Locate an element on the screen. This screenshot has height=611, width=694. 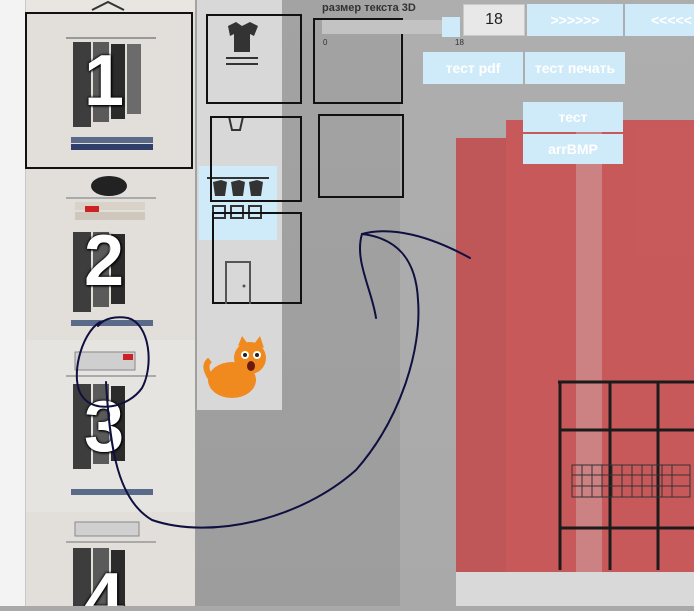
tshirt-shelf-tool is located at coordinates (254, 59).